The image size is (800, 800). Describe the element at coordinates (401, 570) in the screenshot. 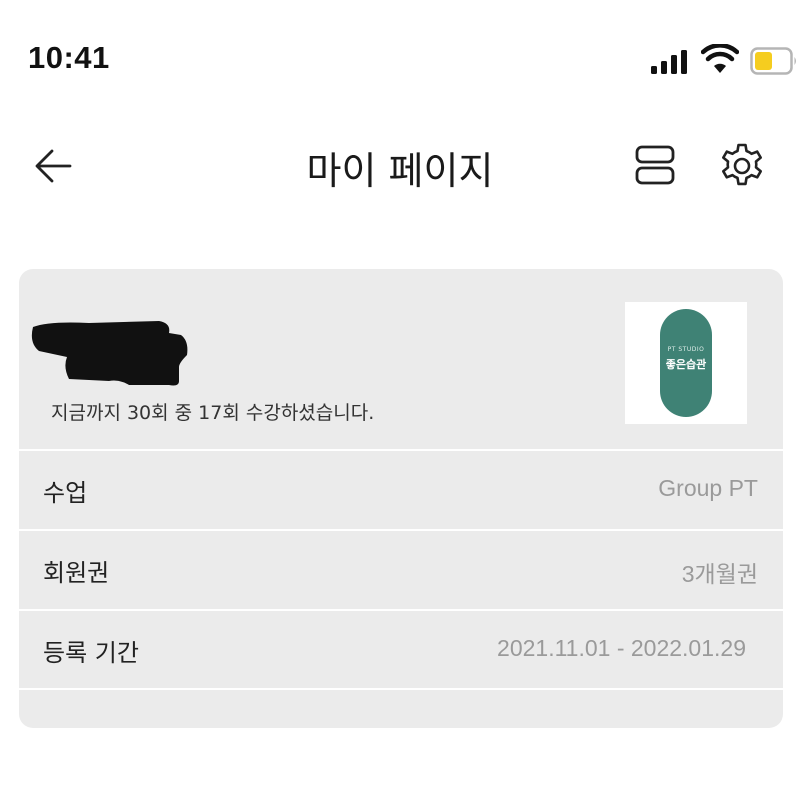

I see `membership-row: 회원권 3개월권` at that location.